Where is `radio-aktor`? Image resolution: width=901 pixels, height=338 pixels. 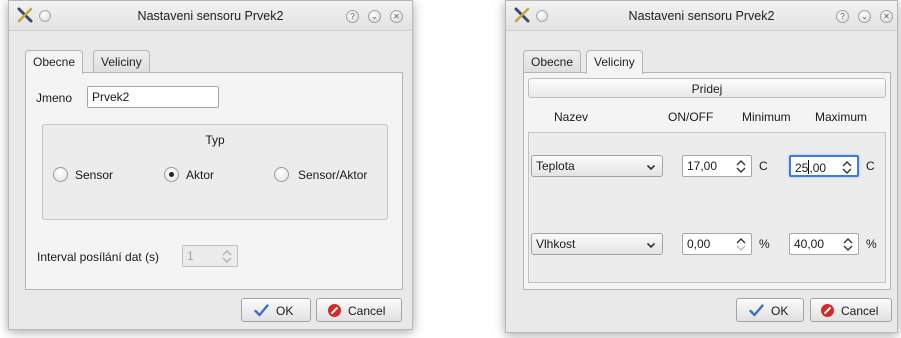
radio-aktor is located at coordinates (171, 174).